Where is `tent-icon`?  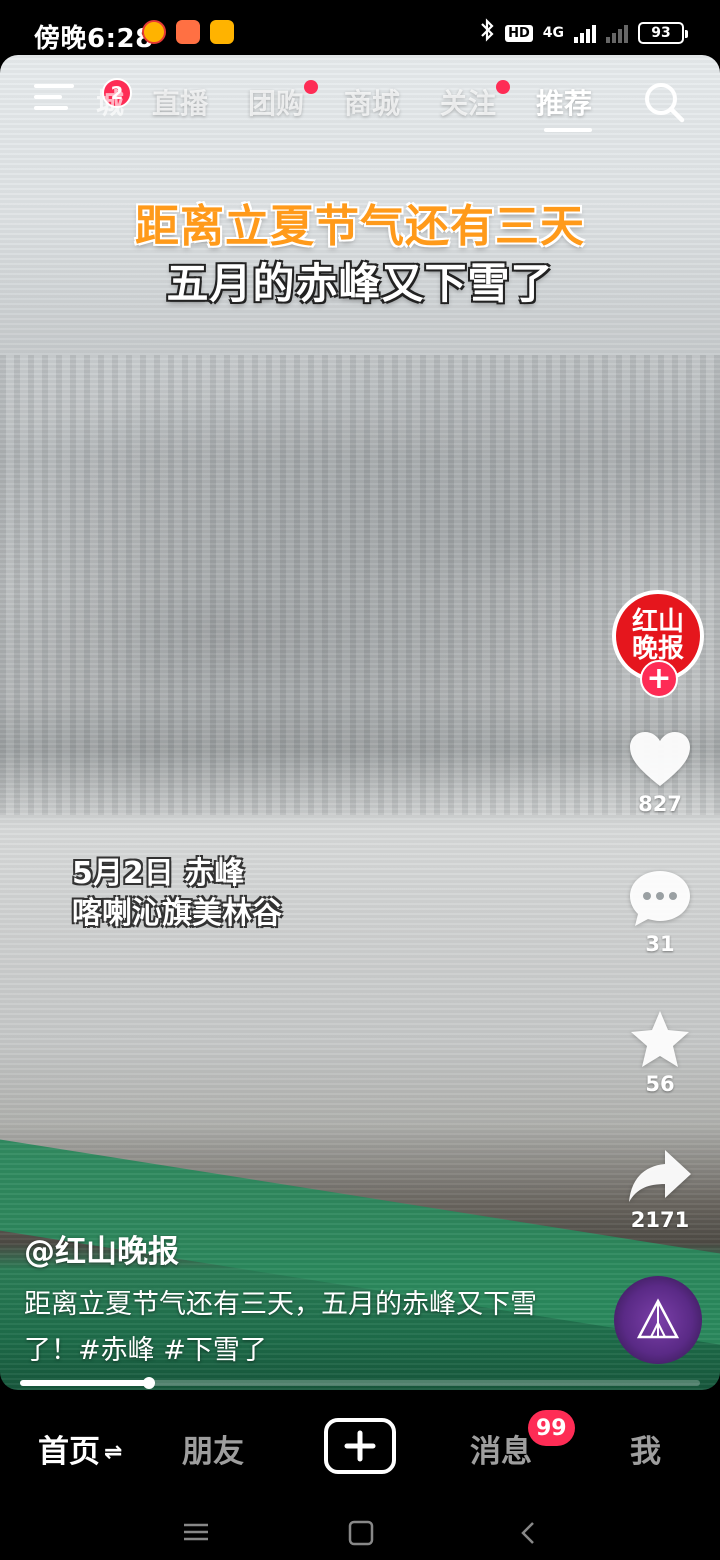 tent-icon is located at coordinates (658, 1318).